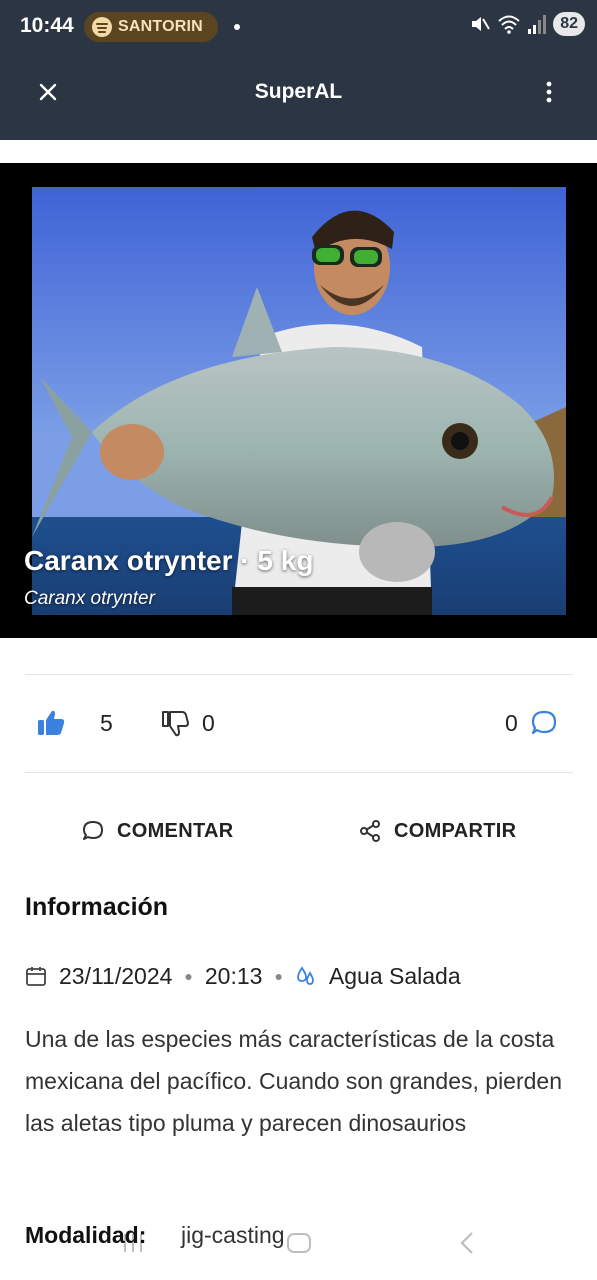  What do you see at coordinates (305, 975) in the screenshot?
I see `water-drops-icon` at bounding box center [305, 975].